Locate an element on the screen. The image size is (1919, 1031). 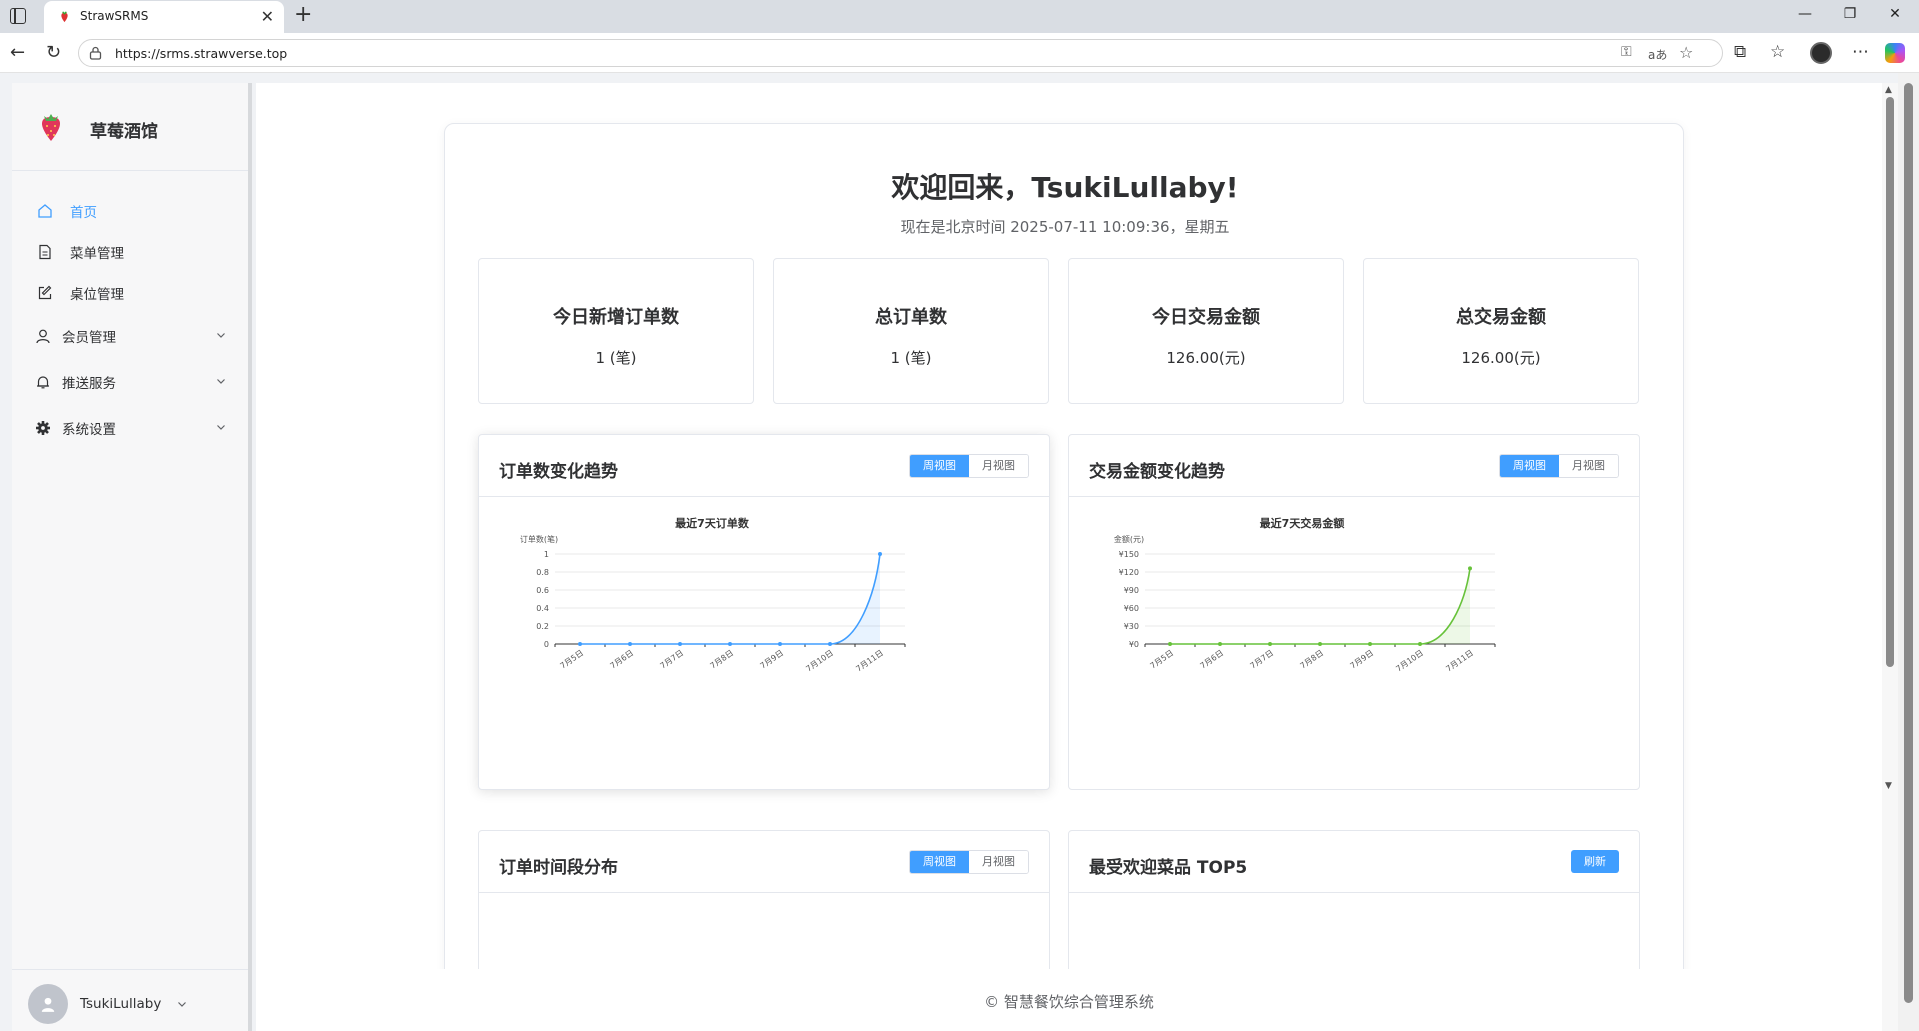
y-axis-label: 金额(元) is located at coordinates (1129, 539).